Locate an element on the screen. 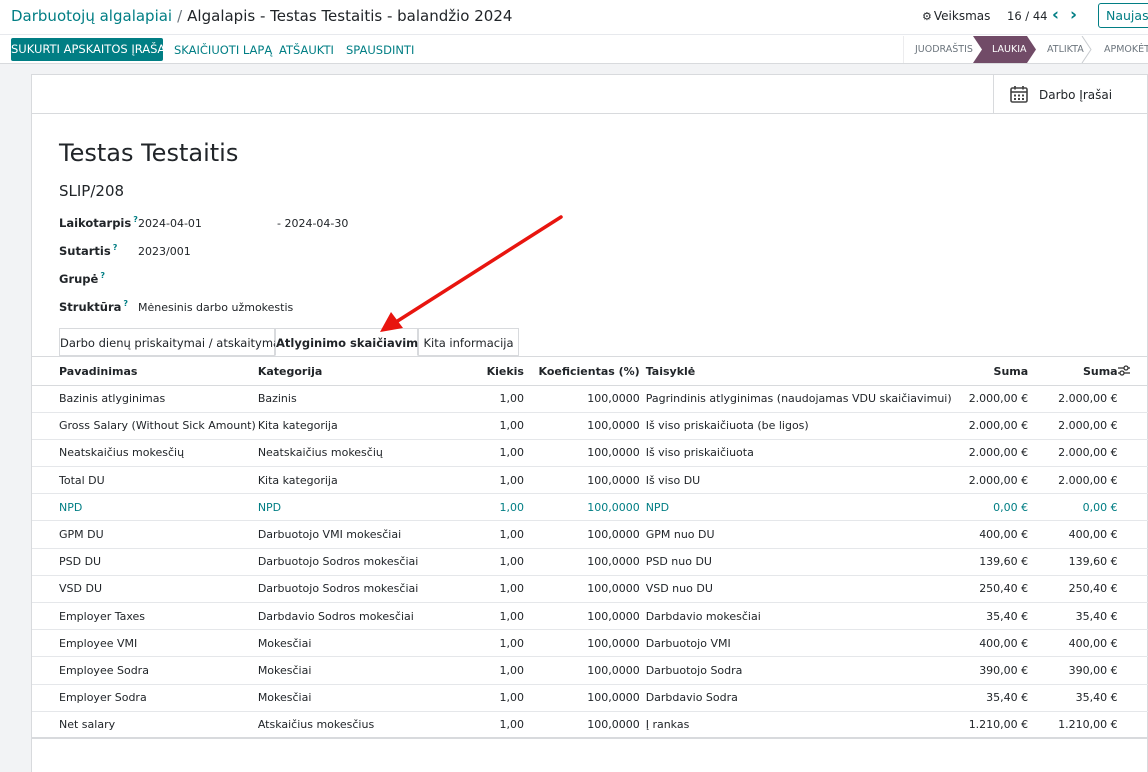 This screenshot has width=1148, height=772. pager-next-icon: › is located at coordinates (1073, 15).